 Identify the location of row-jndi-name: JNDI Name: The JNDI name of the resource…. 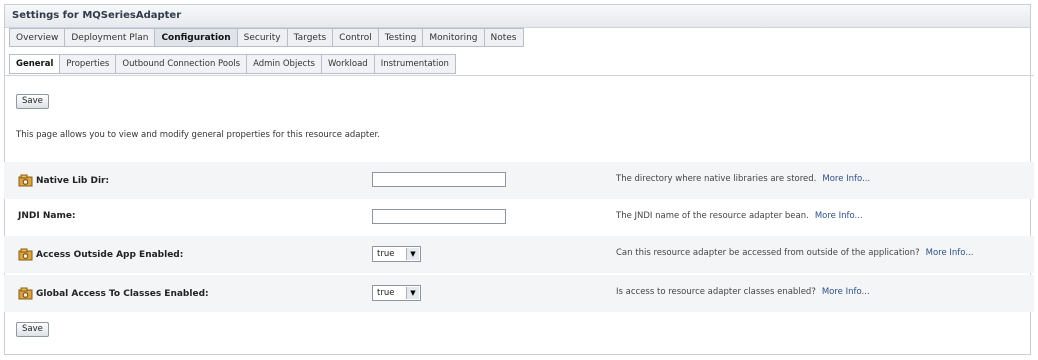
(519, 217).